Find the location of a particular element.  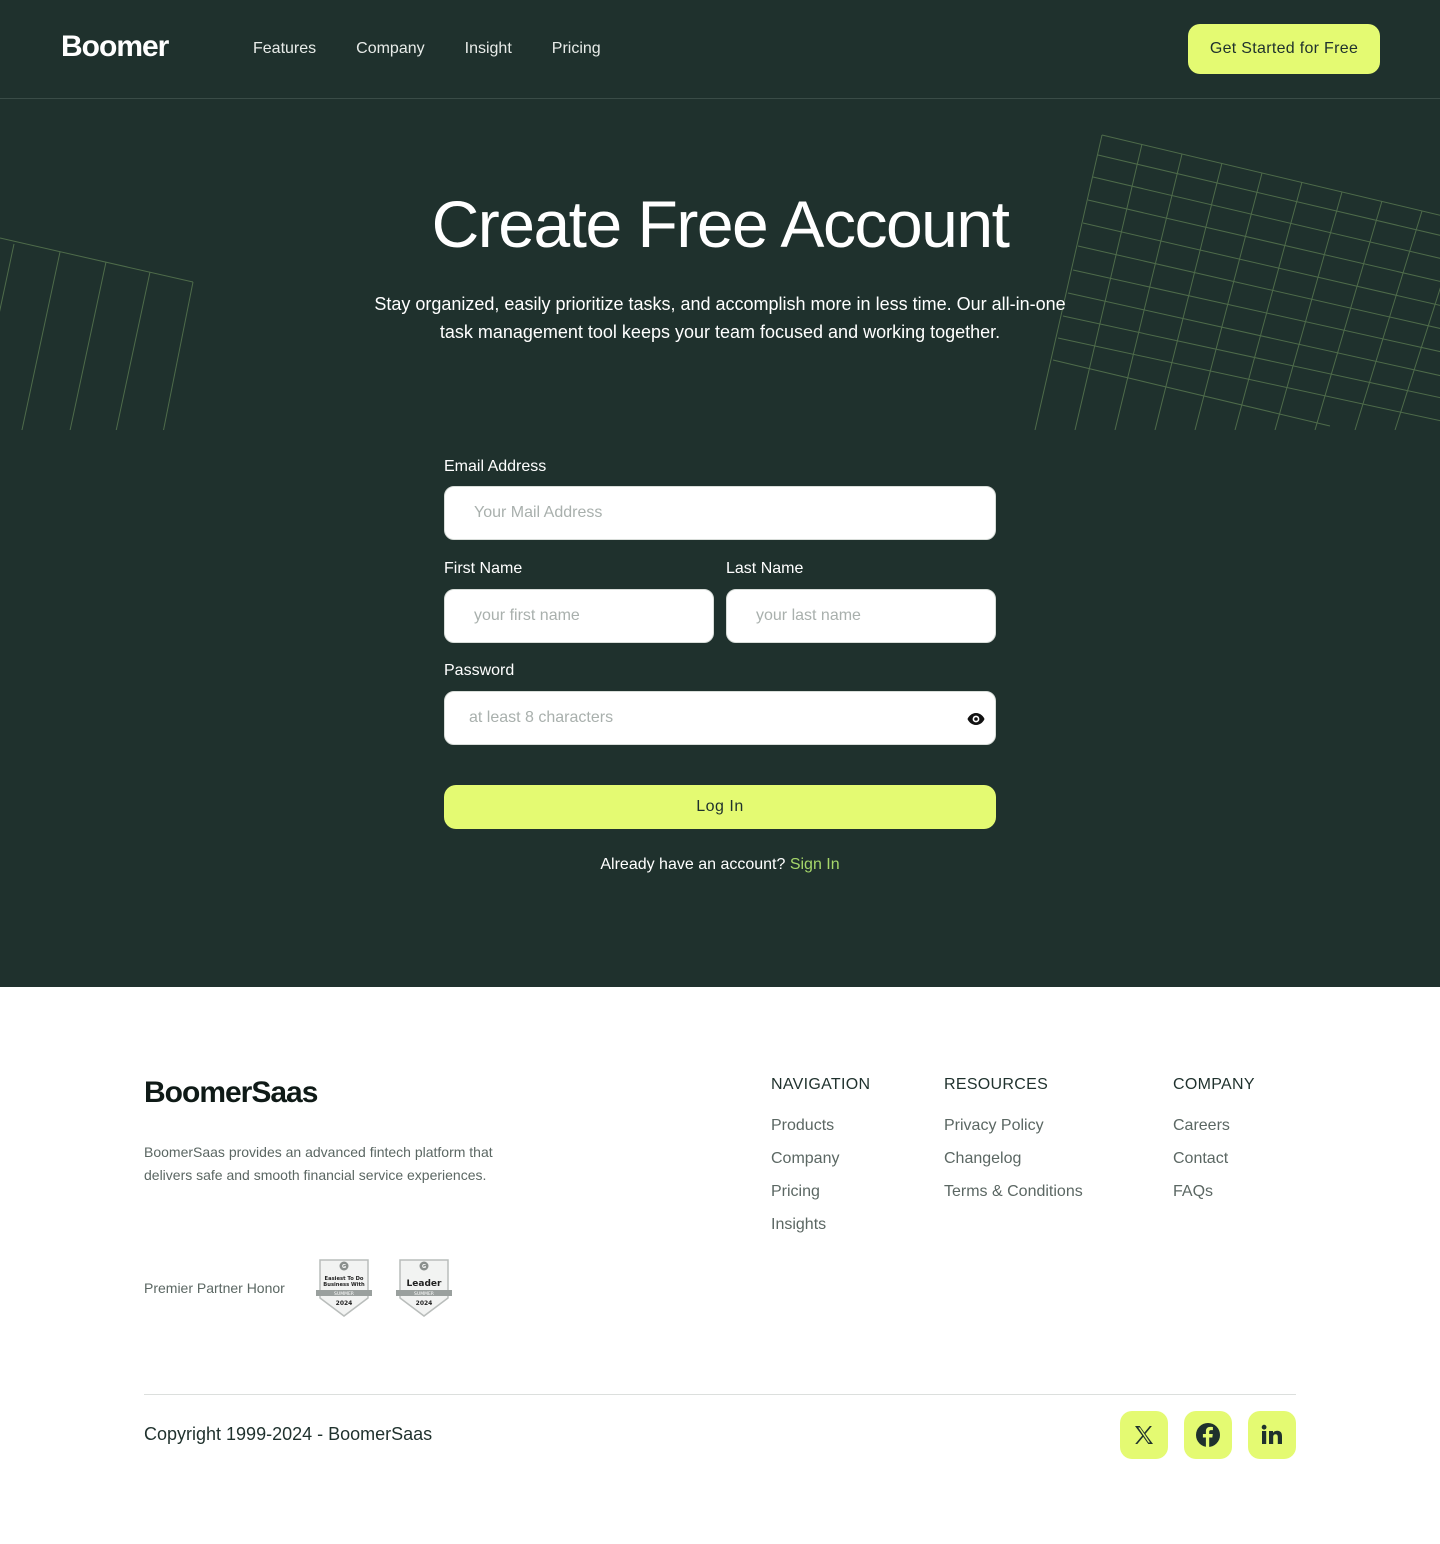

footer-divider is located at coordinates (720, 1394).